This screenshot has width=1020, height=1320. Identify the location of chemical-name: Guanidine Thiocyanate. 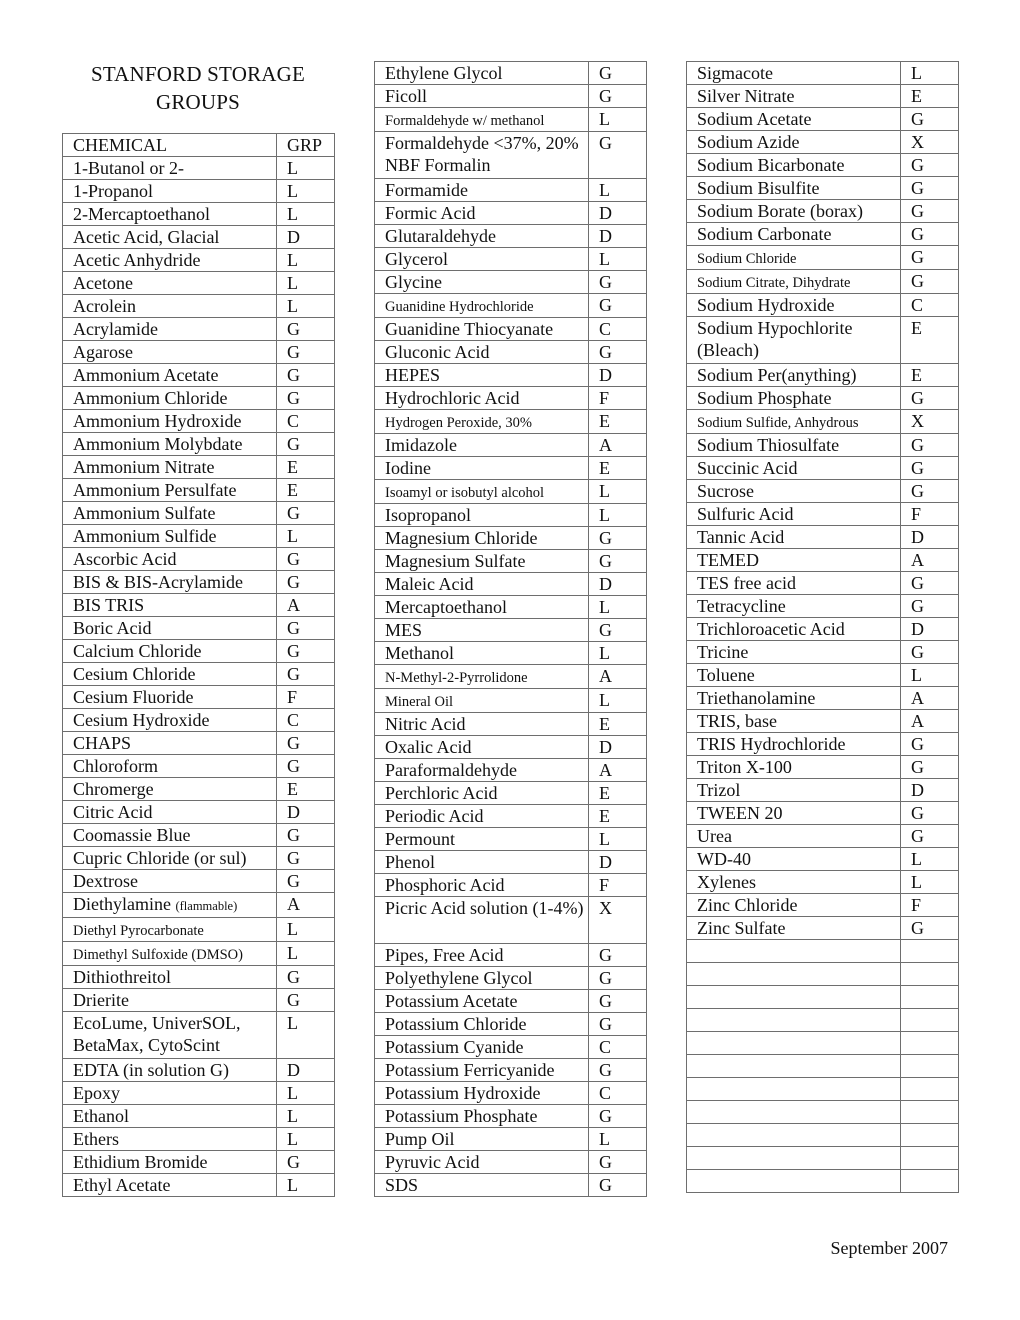
(481, 329).